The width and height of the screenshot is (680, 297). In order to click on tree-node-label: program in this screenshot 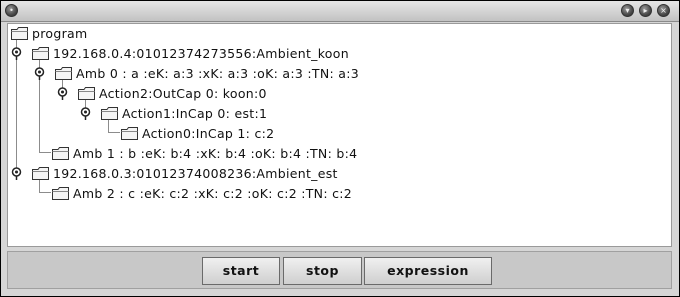, I will do `click(60, 33)`.